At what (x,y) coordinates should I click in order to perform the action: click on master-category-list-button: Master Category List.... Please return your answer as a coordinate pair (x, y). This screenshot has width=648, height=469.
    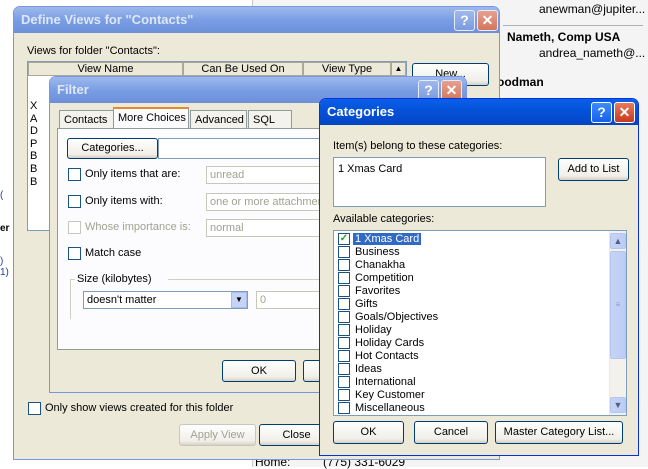
    Looking at the image, I should click on (559, 432).